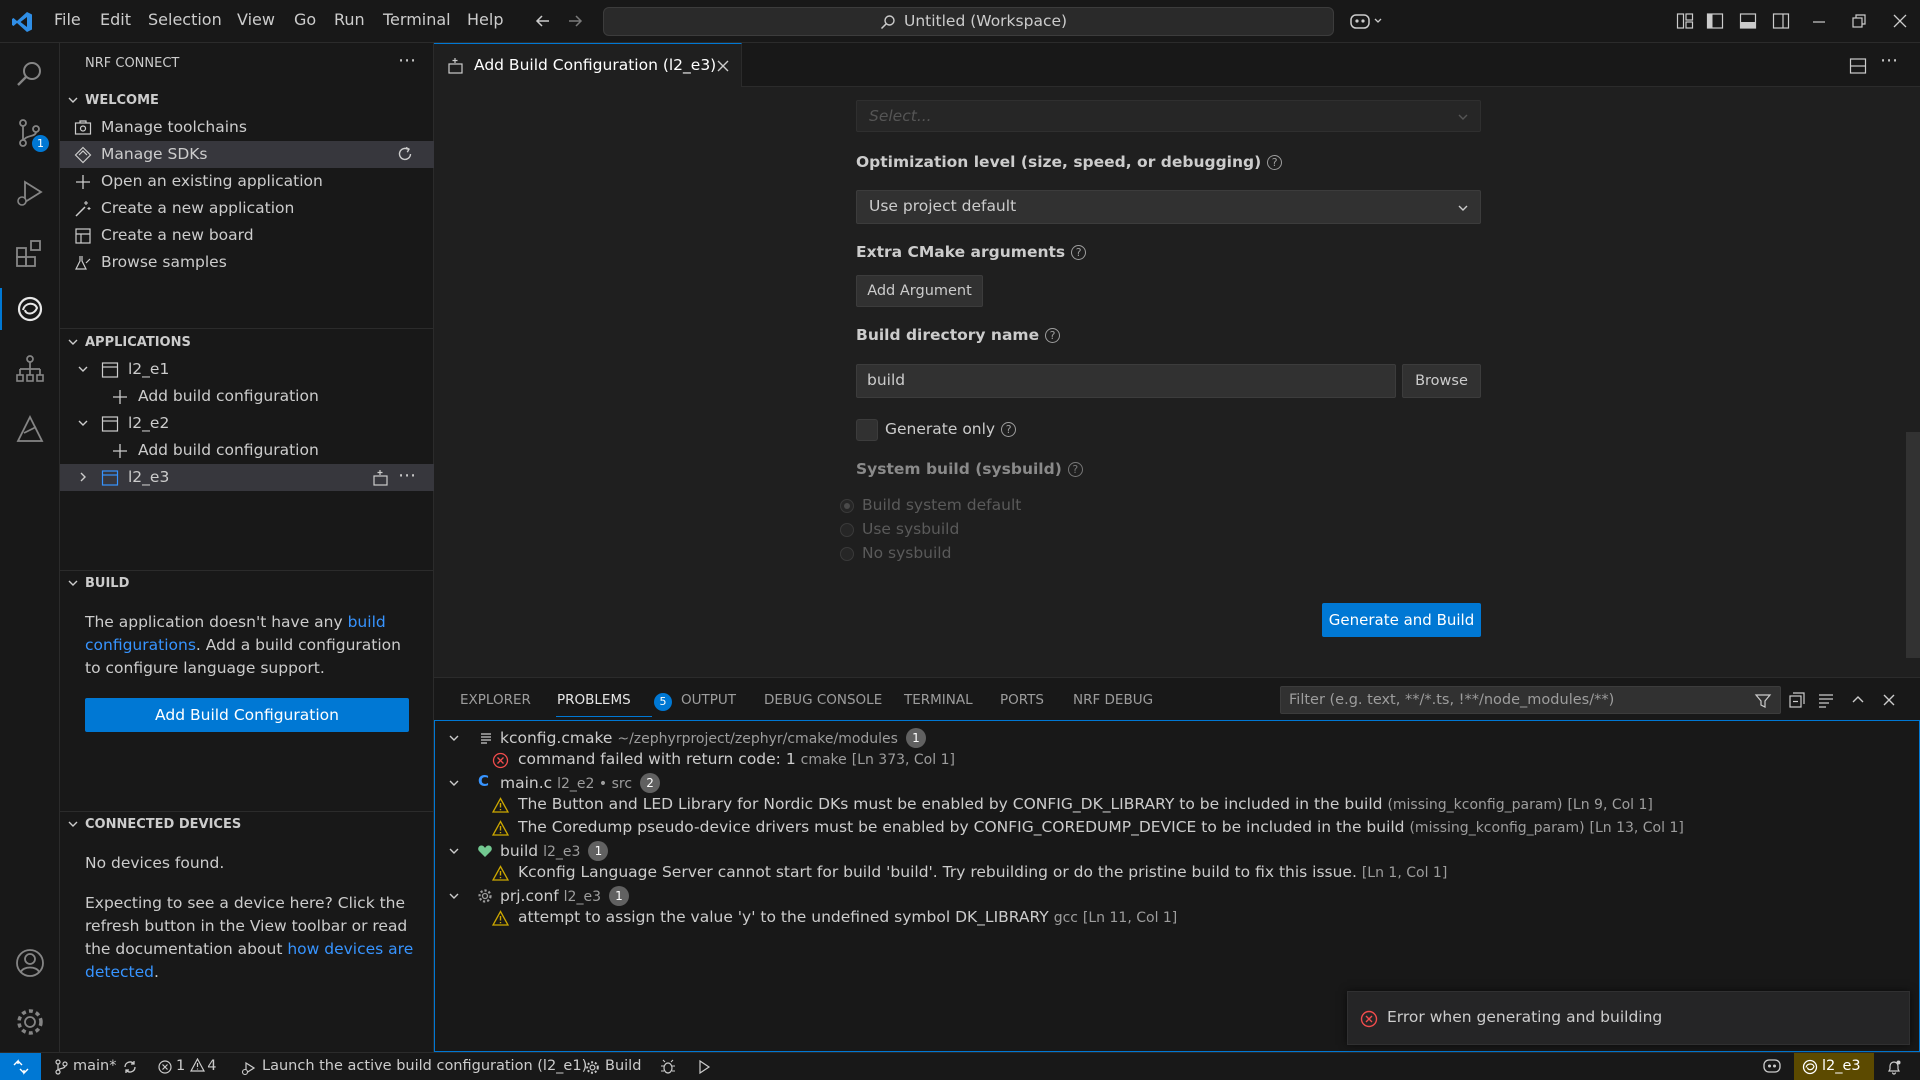 Image resolution: width=1920 pixels, height=1080 pixels. Describe the element at coordinates (1900, 21) in the screenshot. I see `close-window-icon` at that location.